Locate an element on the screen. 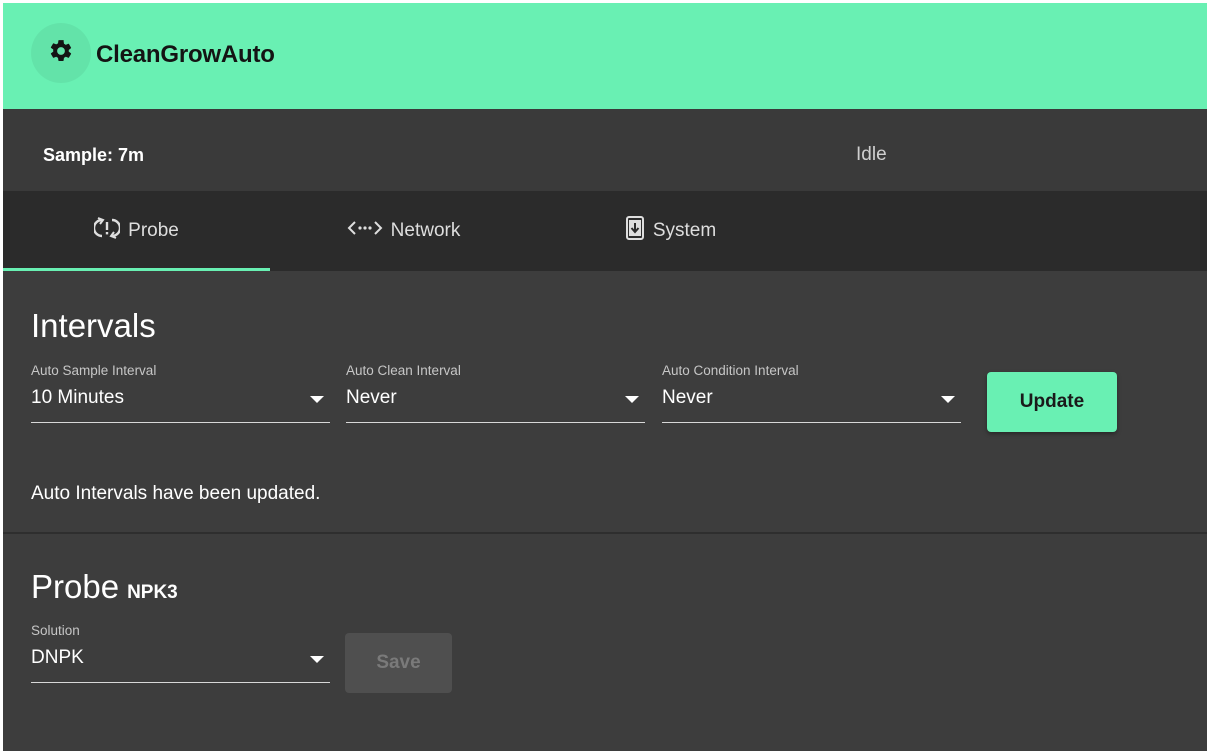 This screenshot has height=751, width=1207. tab-probe-label: Probe is located at coordinates (153, 230).